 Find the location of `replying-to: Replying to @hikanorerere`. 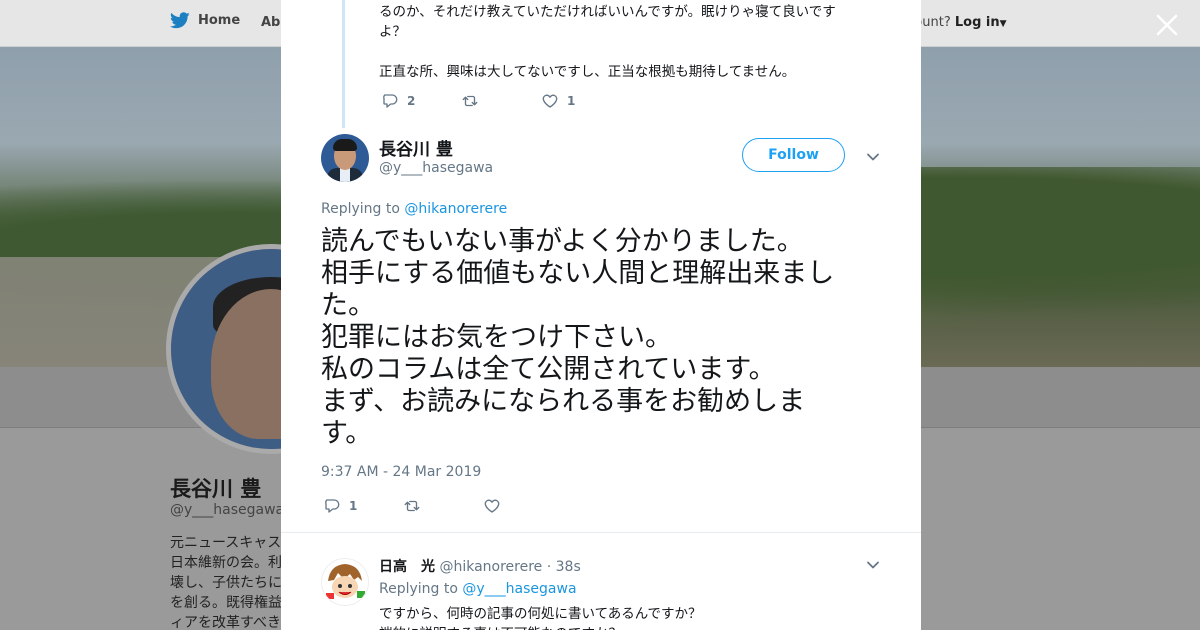

replying-to: Replying to @hikanorerere is located at coordinates (414, 209).